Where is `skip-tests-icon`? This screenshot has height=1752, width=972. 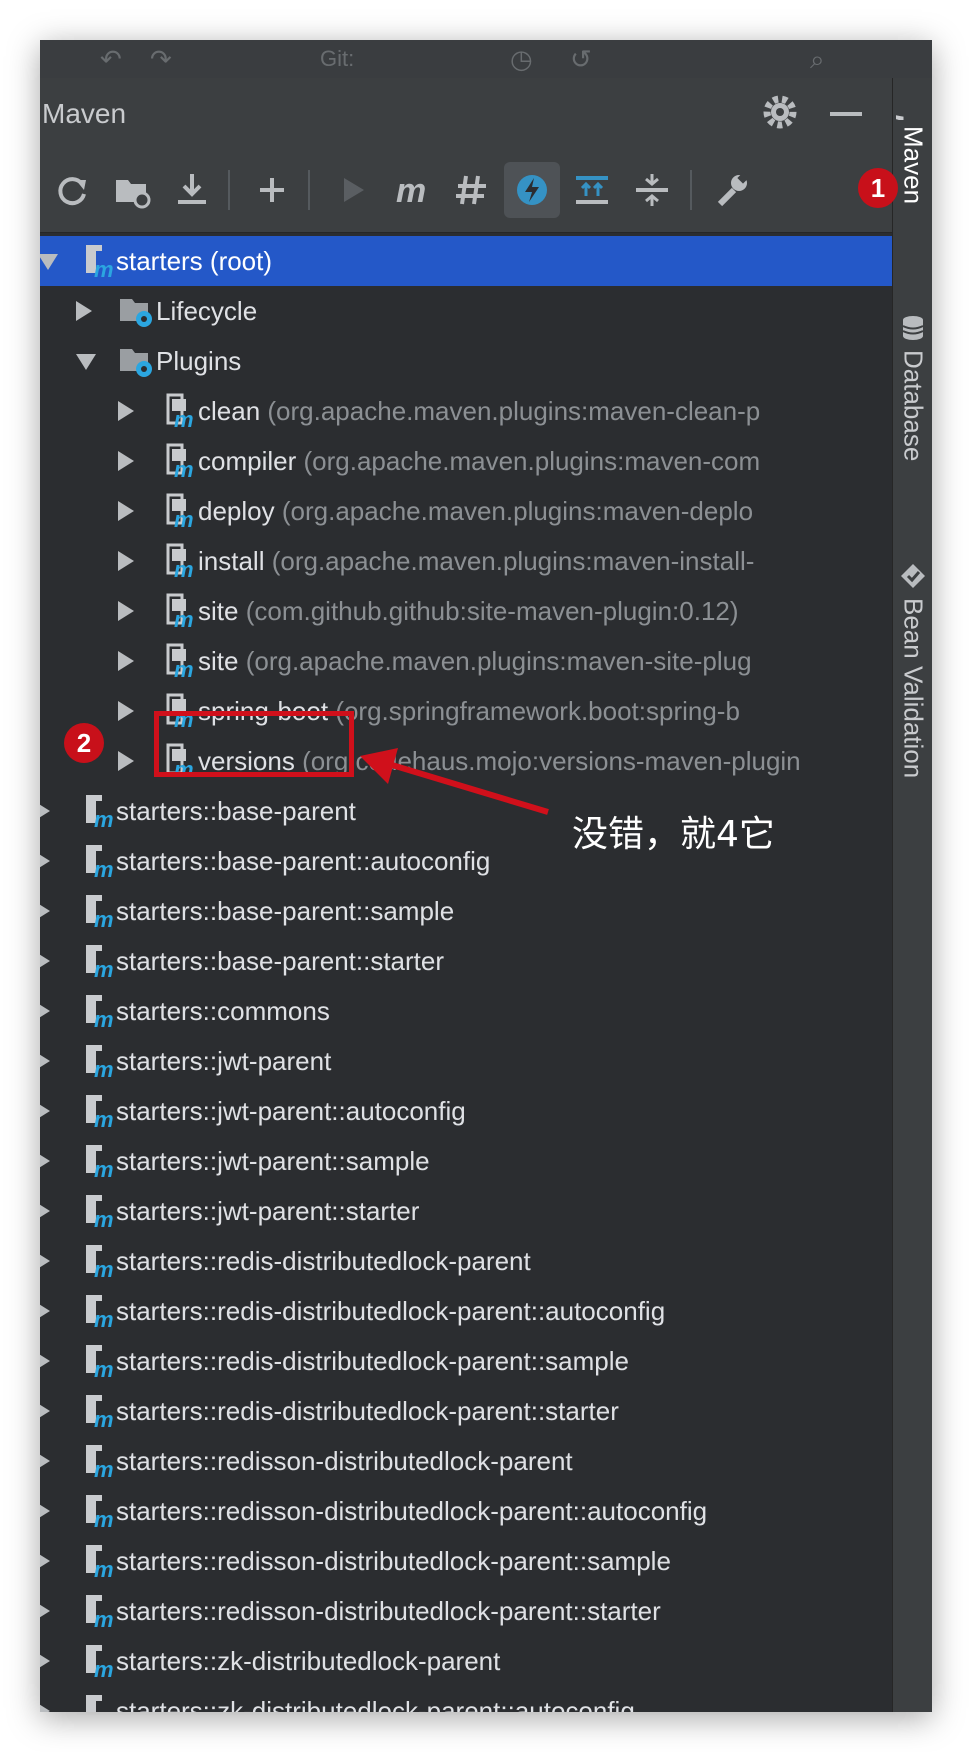
skip-tests-icon is located at coordinates (532, 190).